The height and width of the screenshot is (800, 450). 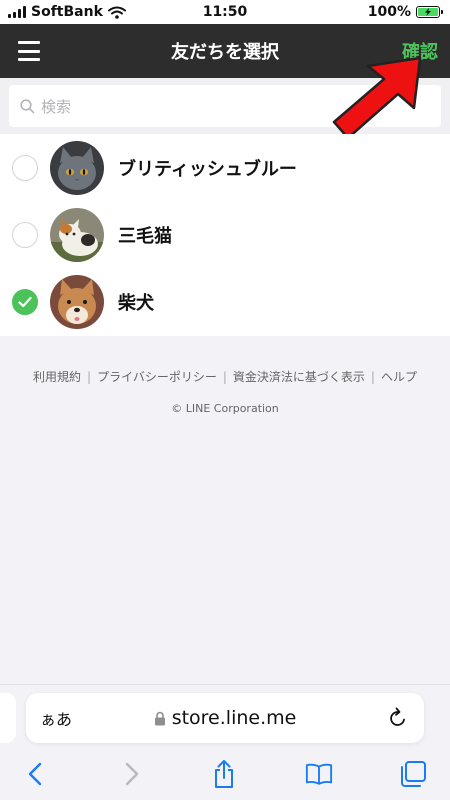 I want to click on status-left: SoftBank, so click(x=67, y=12).